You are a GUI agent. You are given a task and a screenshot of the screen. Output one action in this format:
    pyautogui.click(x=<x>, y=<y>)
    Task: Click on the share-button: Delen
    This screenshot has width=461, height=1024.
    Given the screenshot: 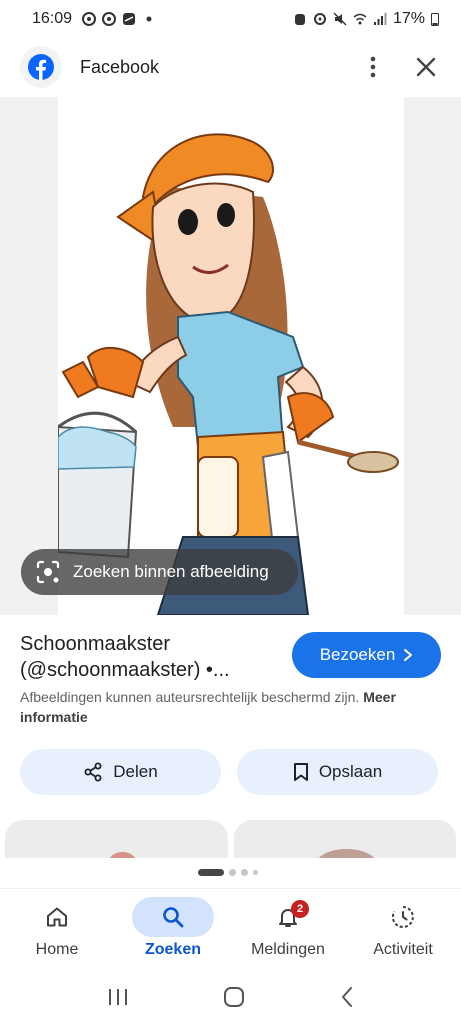 What is the action you would take?
    pyautogui.click(x=120, y=772)
    